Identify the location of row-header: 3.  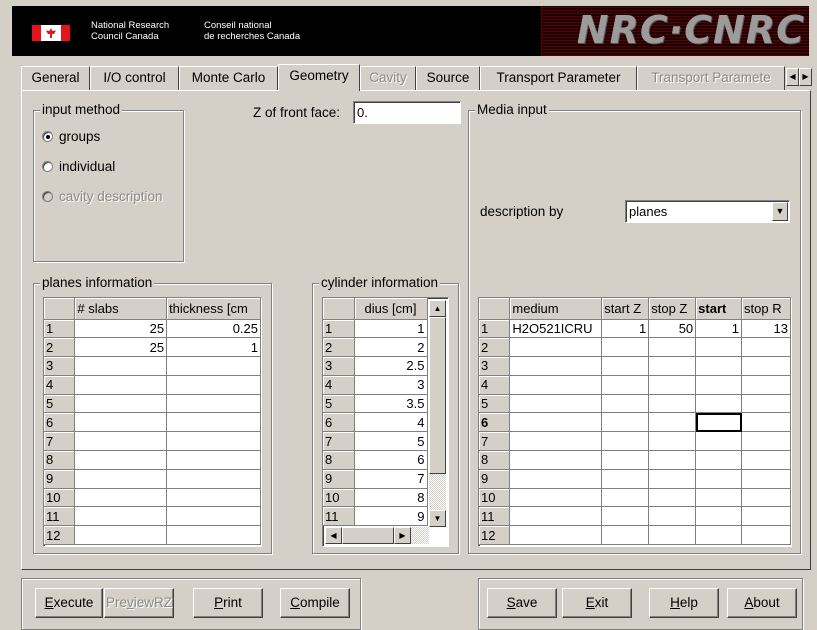
(339, 366).